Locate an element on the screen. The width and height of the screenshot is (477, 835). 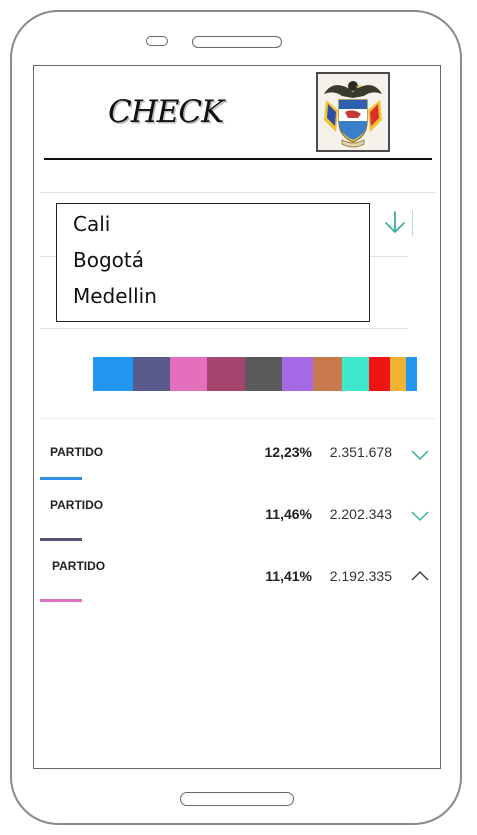
earpiece-speaker is located at coordinates (237, 42).